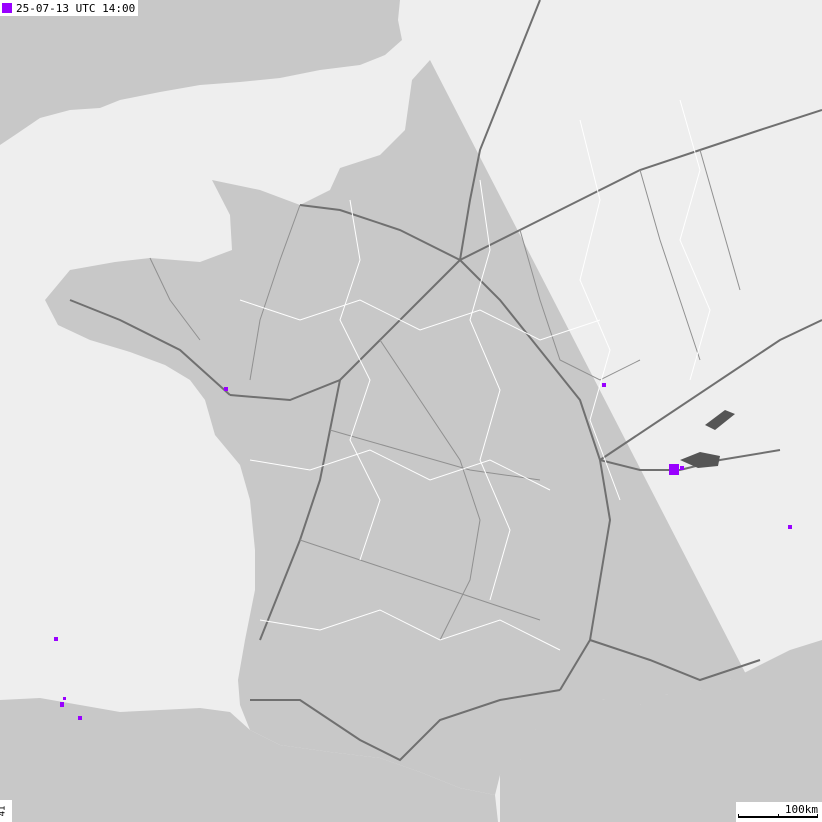 This screenshot has width=822, height=822. I want to click on scale-bar: 100km, so click(779, 812).